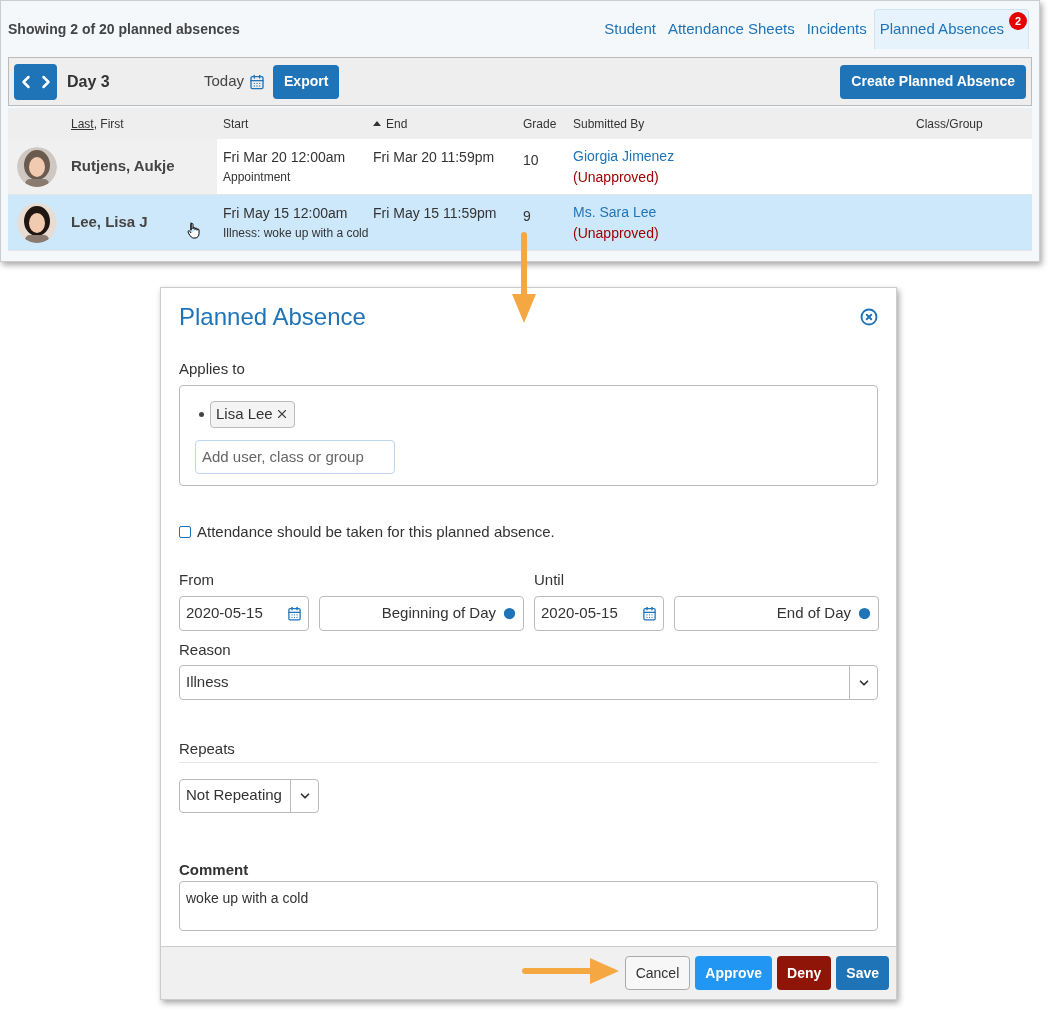 The width and height of the screenshot is (1050, 1011). What do you see at coordinates (630, 29) in the screenshot?
I see `tab: Student` at bounding box center [630, 29].